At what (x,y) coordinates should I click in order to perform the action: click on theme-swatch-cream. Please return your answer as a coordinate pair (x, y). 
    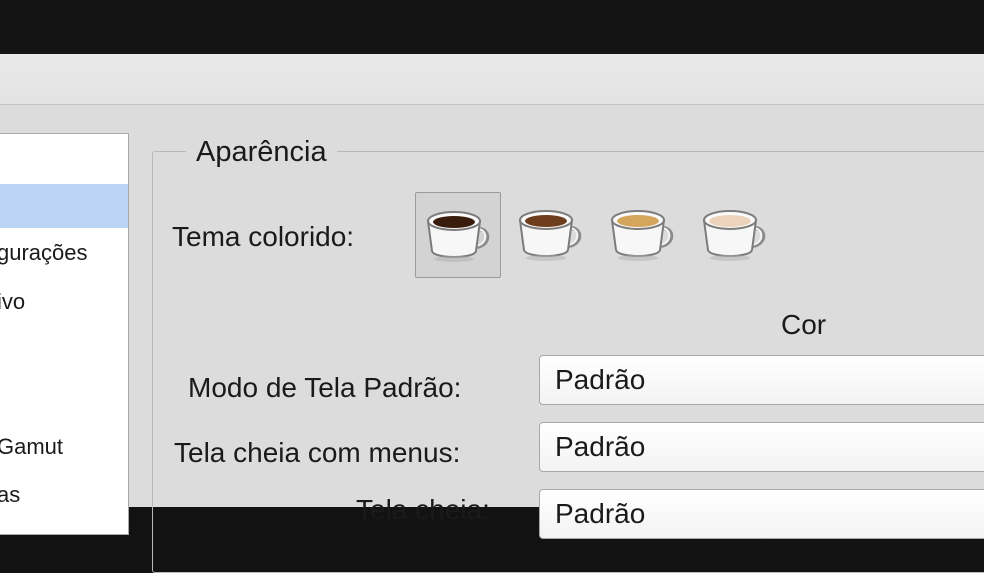
    Looking at the image, I should click on (734, 234).